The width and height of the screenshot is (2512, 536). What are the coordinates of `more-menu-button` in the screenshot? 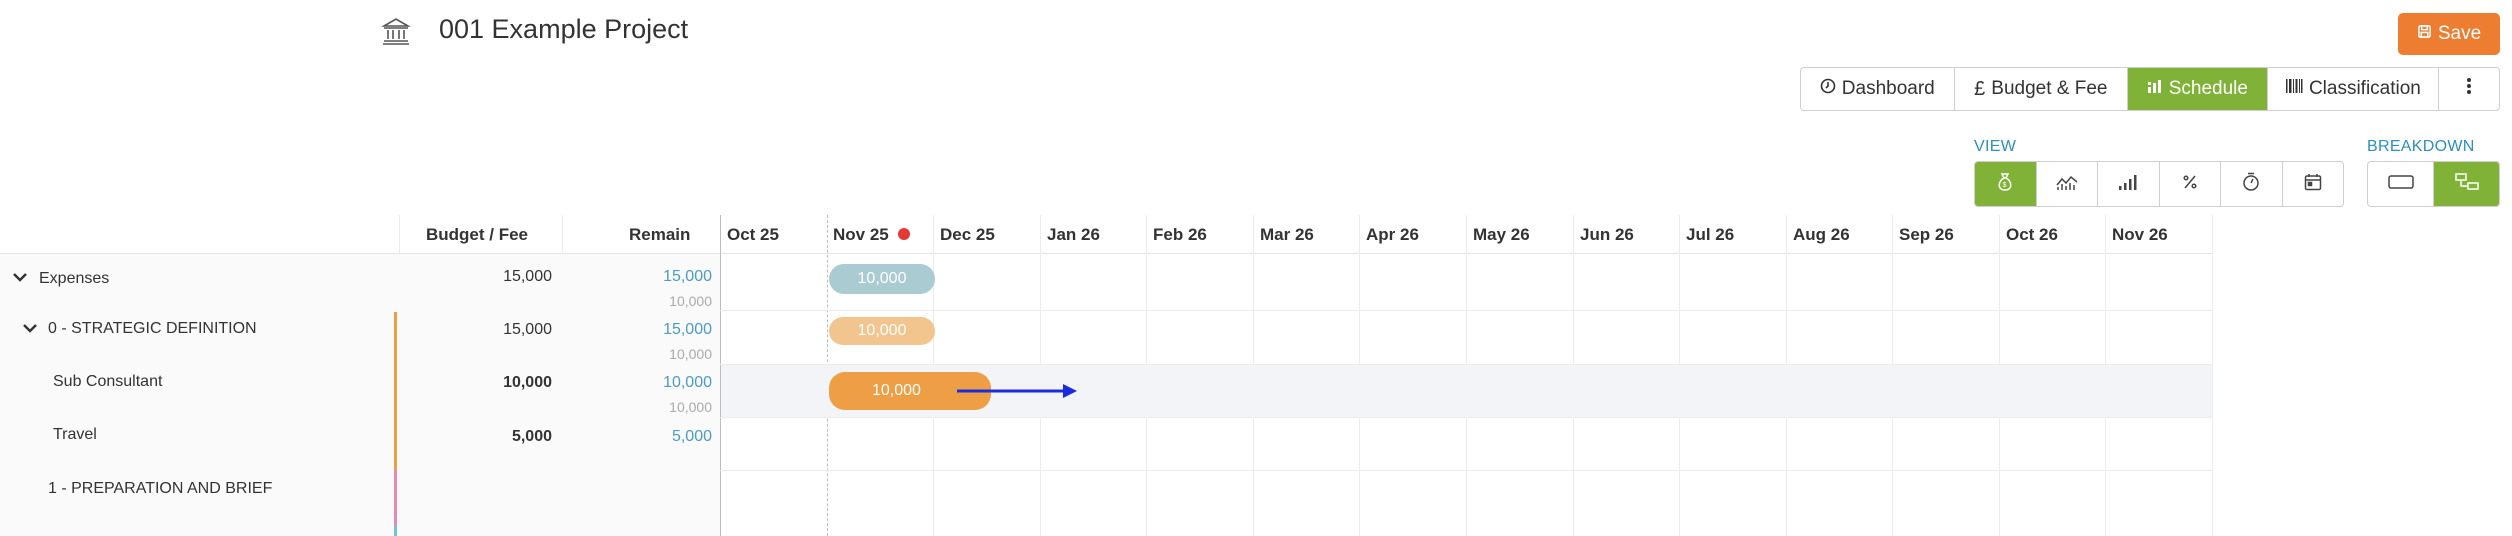 It's located at (2469, 89).